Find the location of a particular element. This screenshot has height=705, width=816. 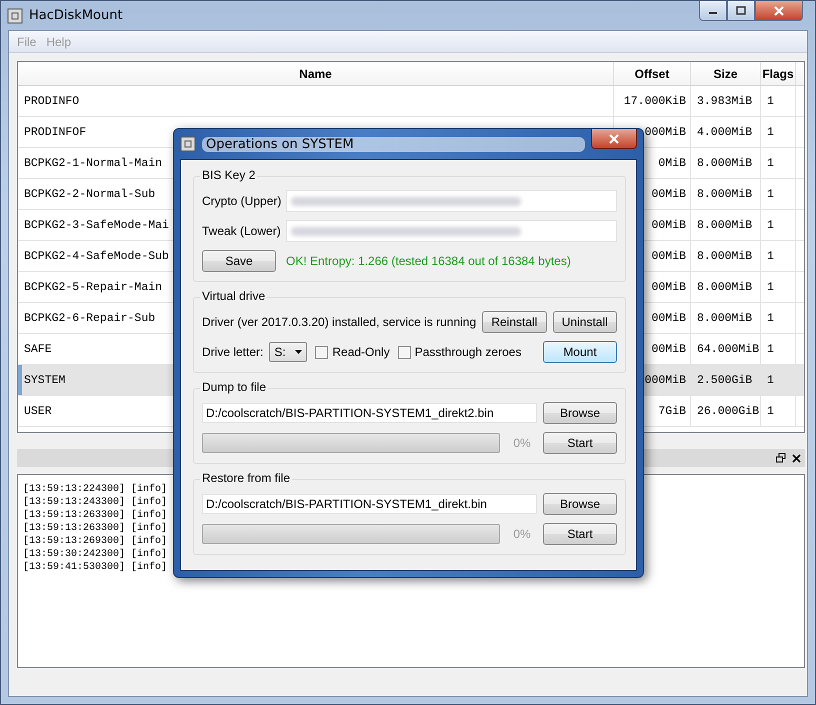

maximize-icon is located at coordinates (741, 10).